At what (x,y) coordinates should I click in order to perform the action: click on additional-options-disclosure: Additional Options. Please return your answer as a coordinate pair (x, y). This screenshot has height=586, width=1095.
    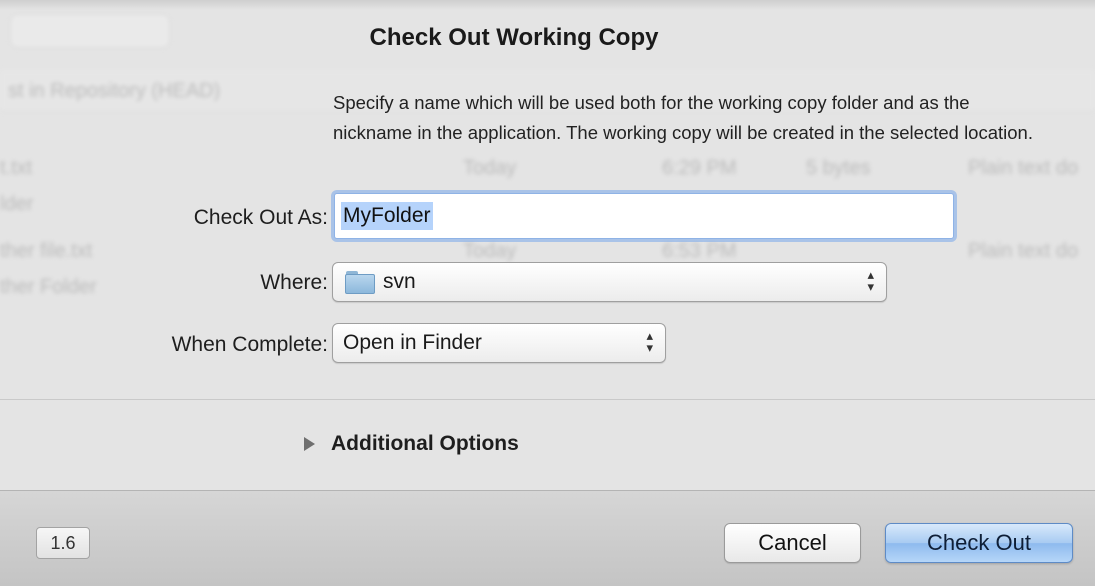
    Looking at the image, I should click on (411, 444).